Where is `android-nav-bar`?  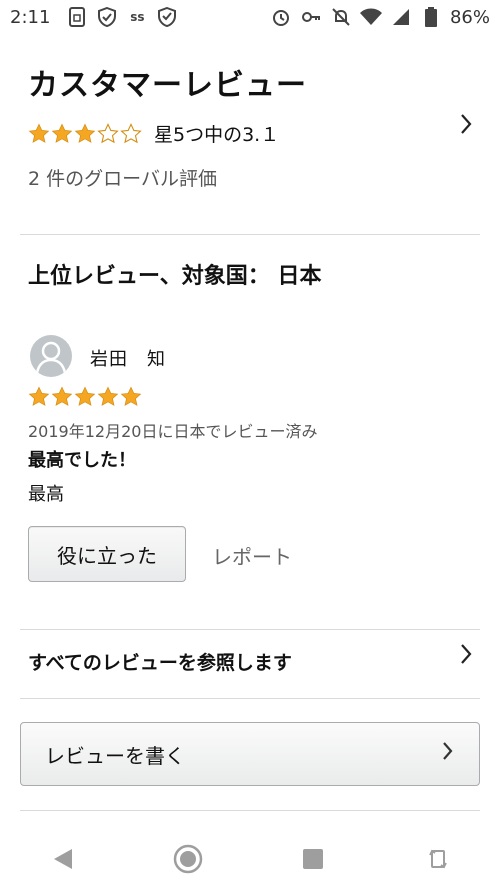 android-nav-bar is located at coordinates (250, 859).